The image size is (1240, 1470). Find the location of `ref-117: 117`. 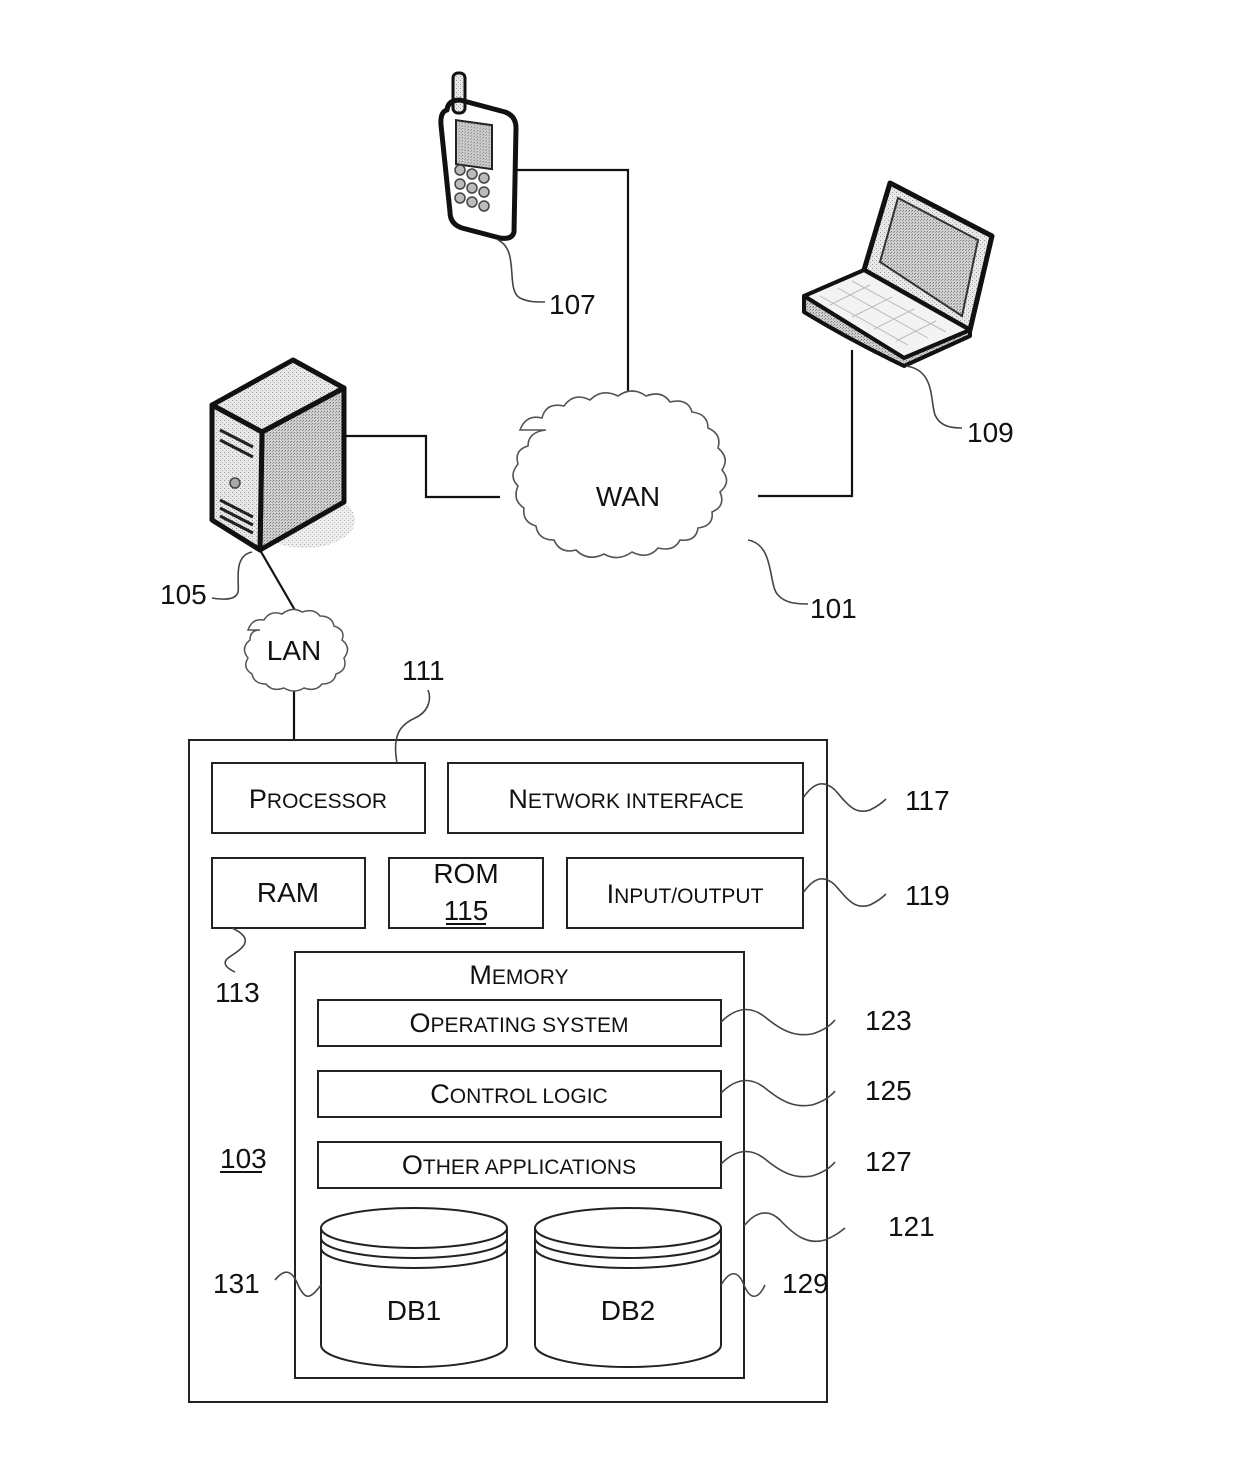

ref-117: 117 is located at coordinates (927, 800).